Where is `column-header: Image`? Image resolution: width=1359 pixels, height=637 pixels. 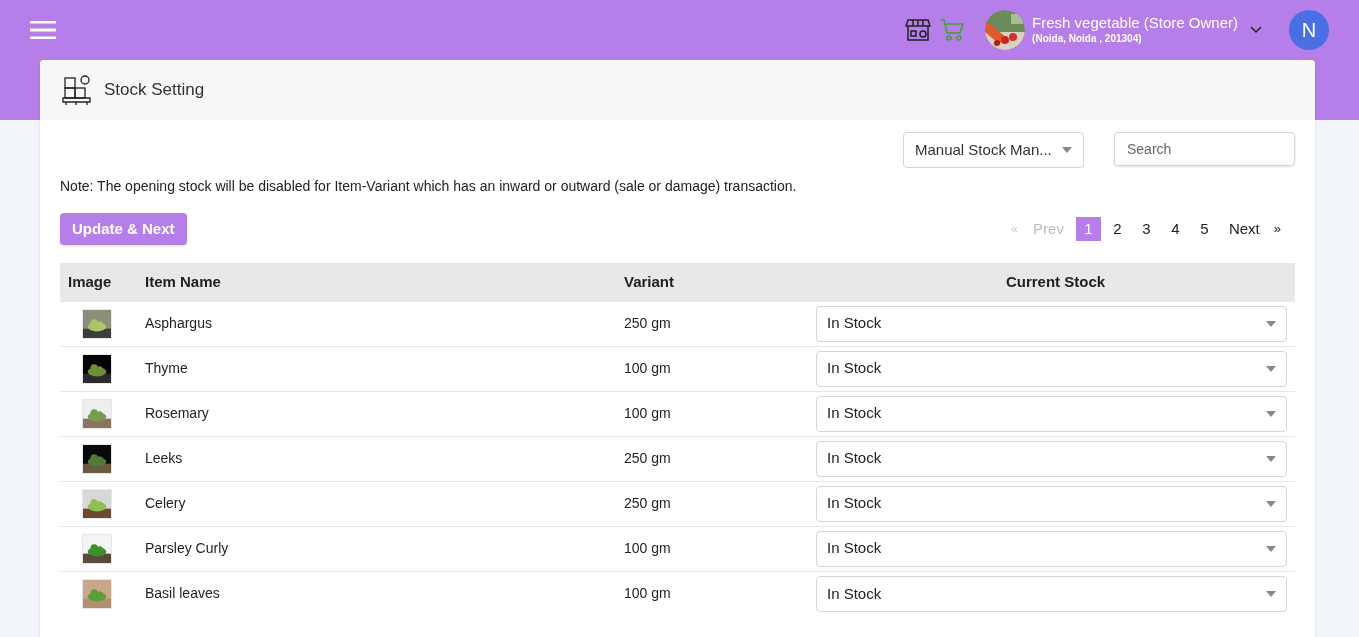
column-header: Image is located at coordinates (102, 282).